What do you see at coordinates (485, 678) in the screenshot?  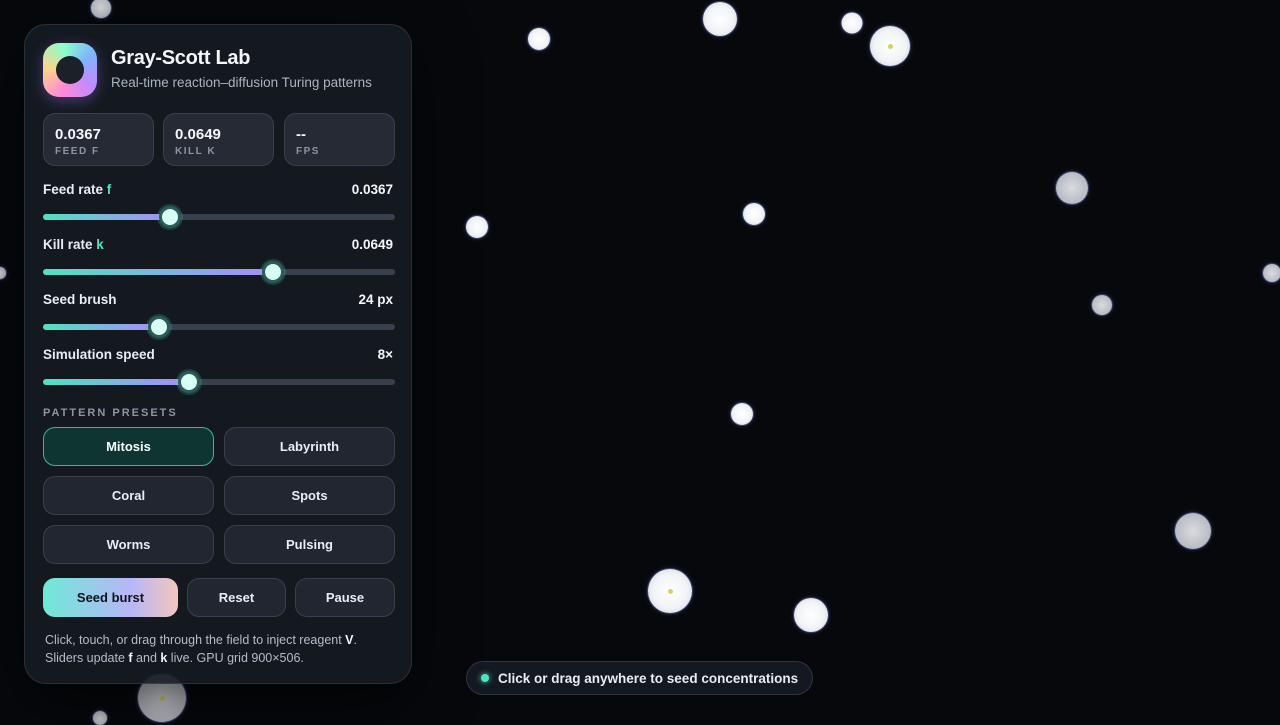 I see `status-dot-icon` at bounding box center [485, 678].